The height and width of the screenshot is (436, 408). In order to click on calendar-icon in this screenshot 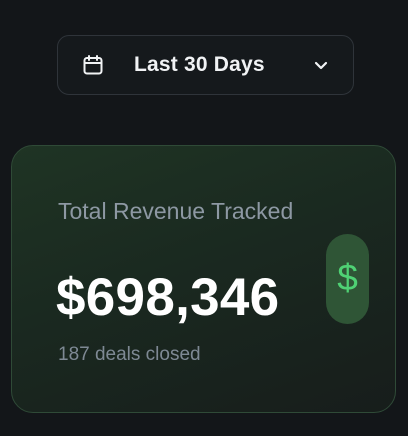, I will do `click(93, 65)`.